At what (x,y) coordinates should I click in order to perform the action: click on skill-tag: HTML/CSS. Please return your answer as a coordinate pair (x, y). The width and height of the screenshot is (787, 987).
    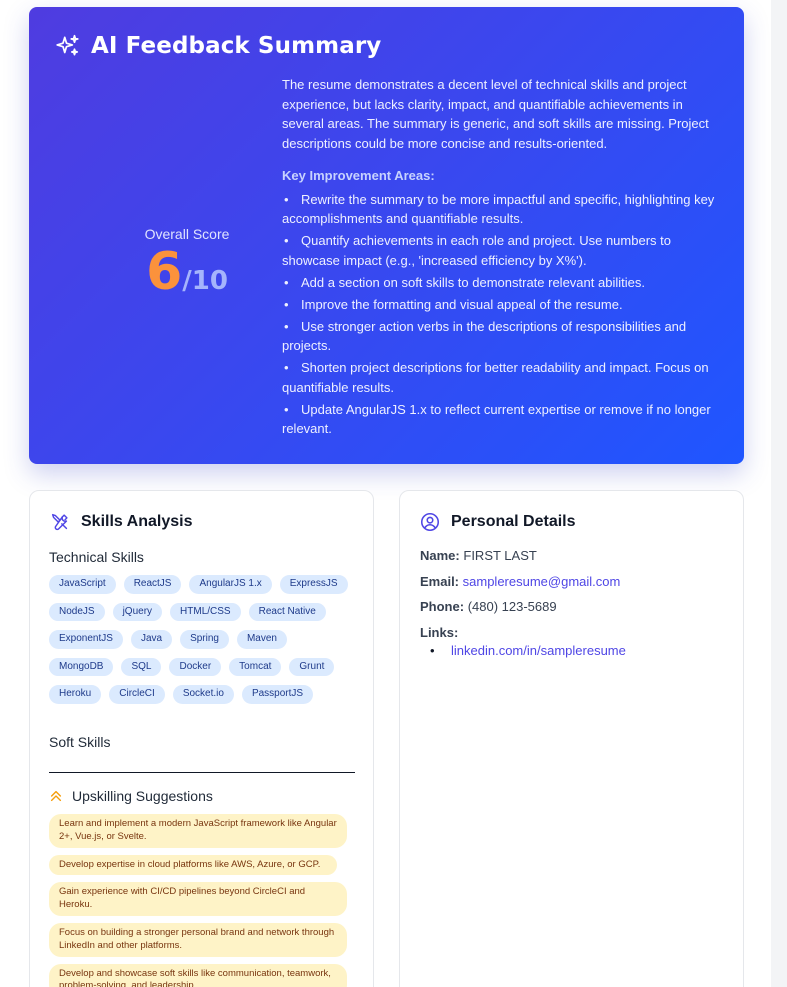
    Looking at the image, I should click on (205, 611).